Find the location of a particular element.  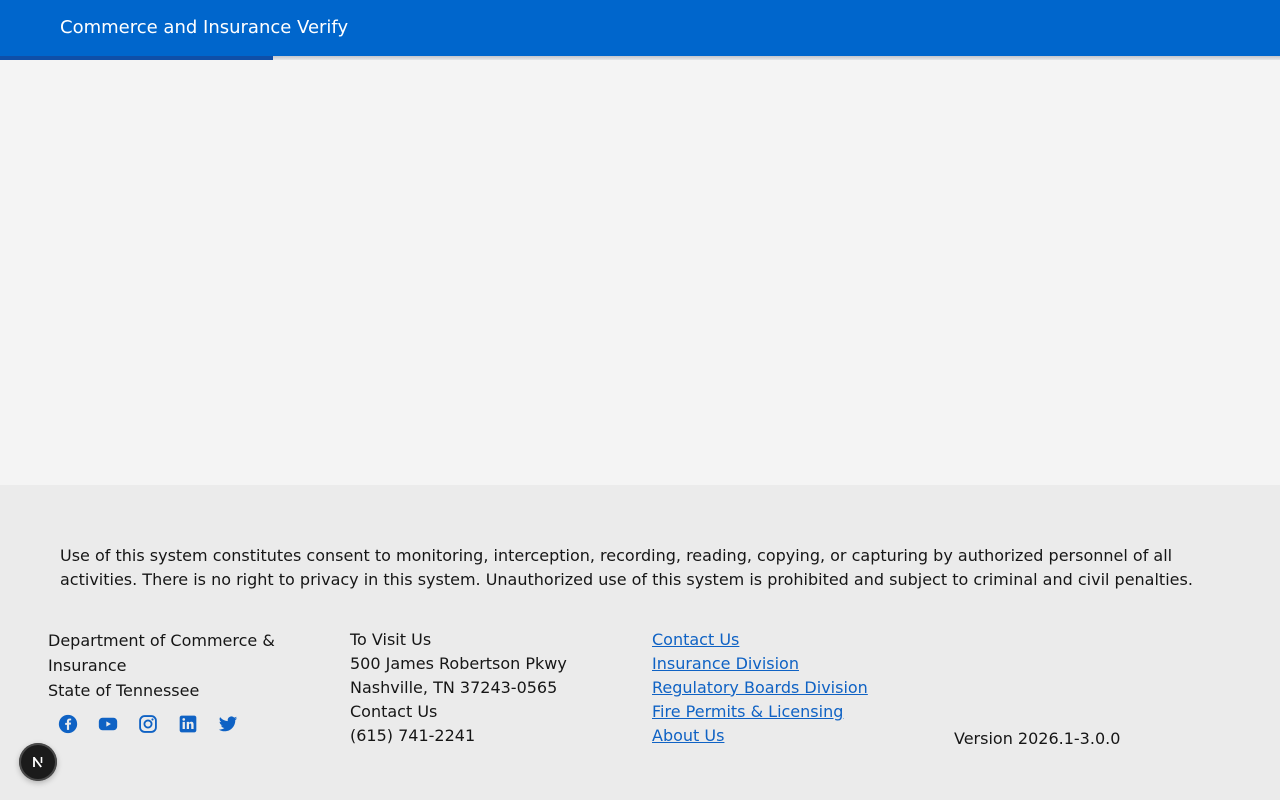

instagram-icon is located at coordinates (148, 724).